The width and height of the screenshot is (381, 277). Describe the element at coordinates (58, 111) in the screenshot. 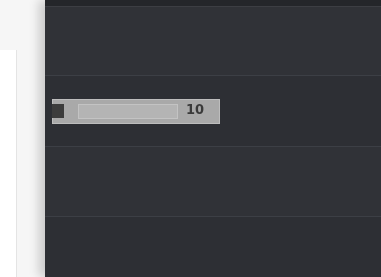

I see `clip-drag-handle-icon` at that location.